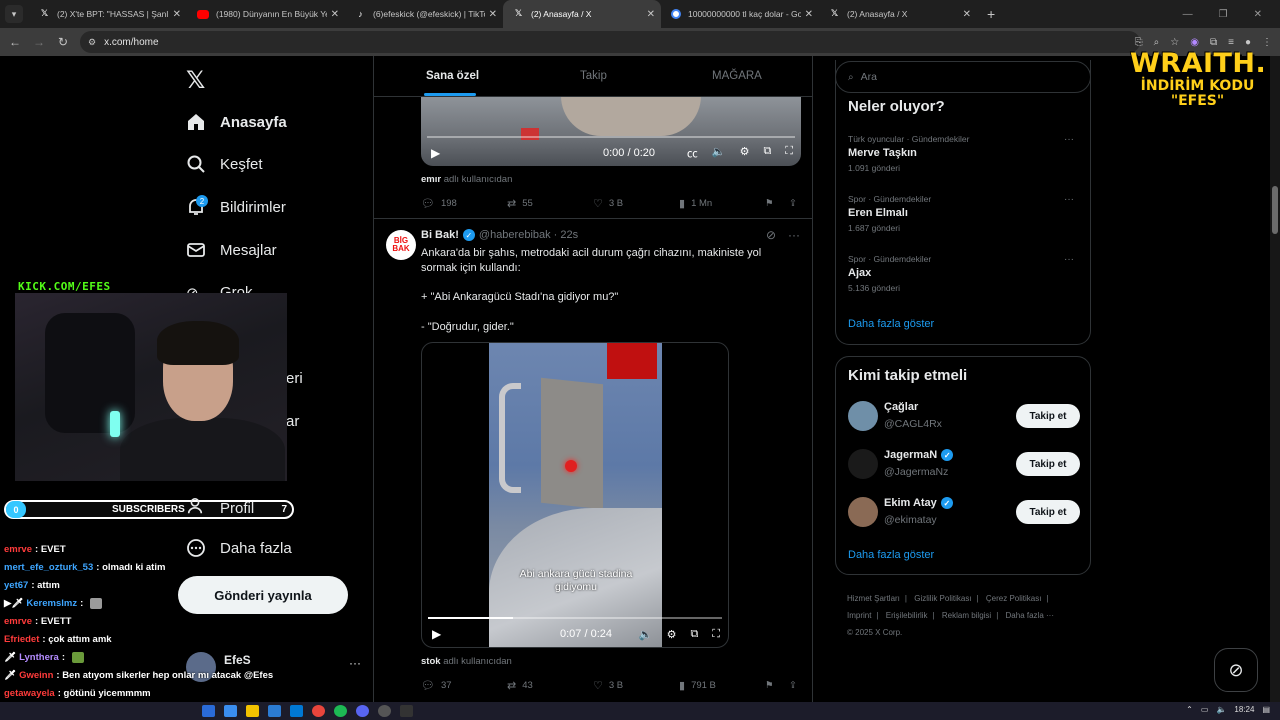 The image size is (1280, 720). What do you see at coordinates (439, 203) in the screenshot?
I see `reply-button: 💬︎ 198` at bounding box center [439, 203].